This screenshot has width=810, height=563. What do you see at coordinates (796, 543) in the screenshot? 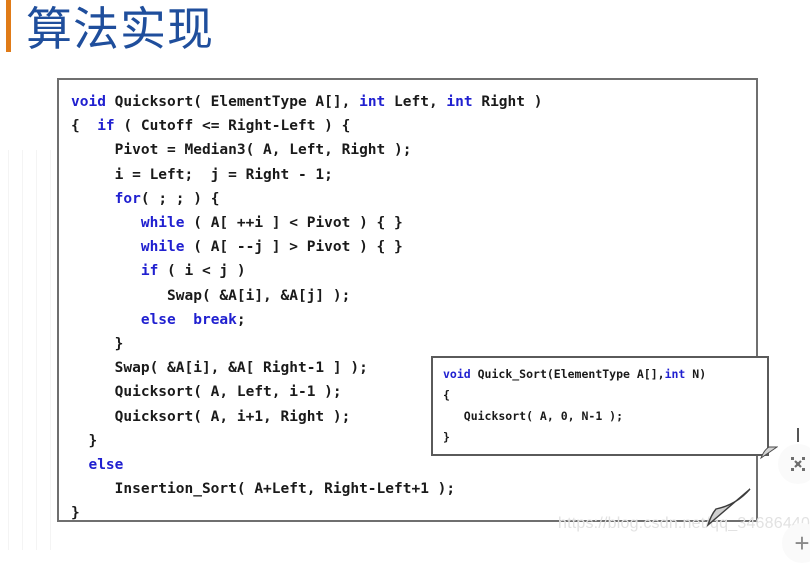
I see `zoom-in-button: +` at bounding box center [796, 543].